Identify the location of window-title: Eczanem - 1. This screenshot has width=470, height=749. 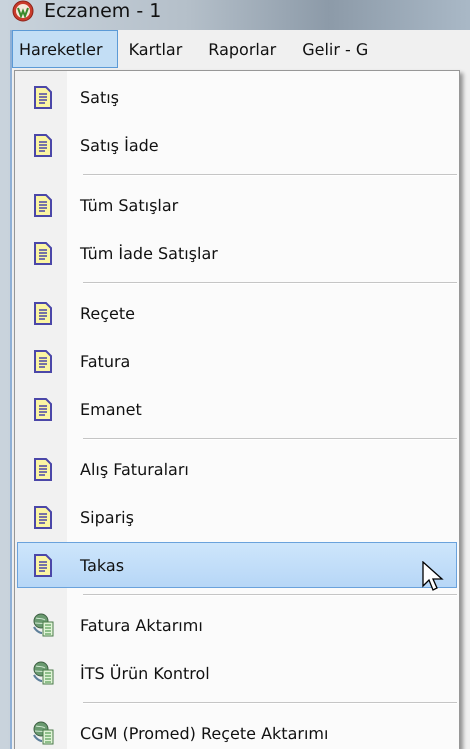
(103, 11).